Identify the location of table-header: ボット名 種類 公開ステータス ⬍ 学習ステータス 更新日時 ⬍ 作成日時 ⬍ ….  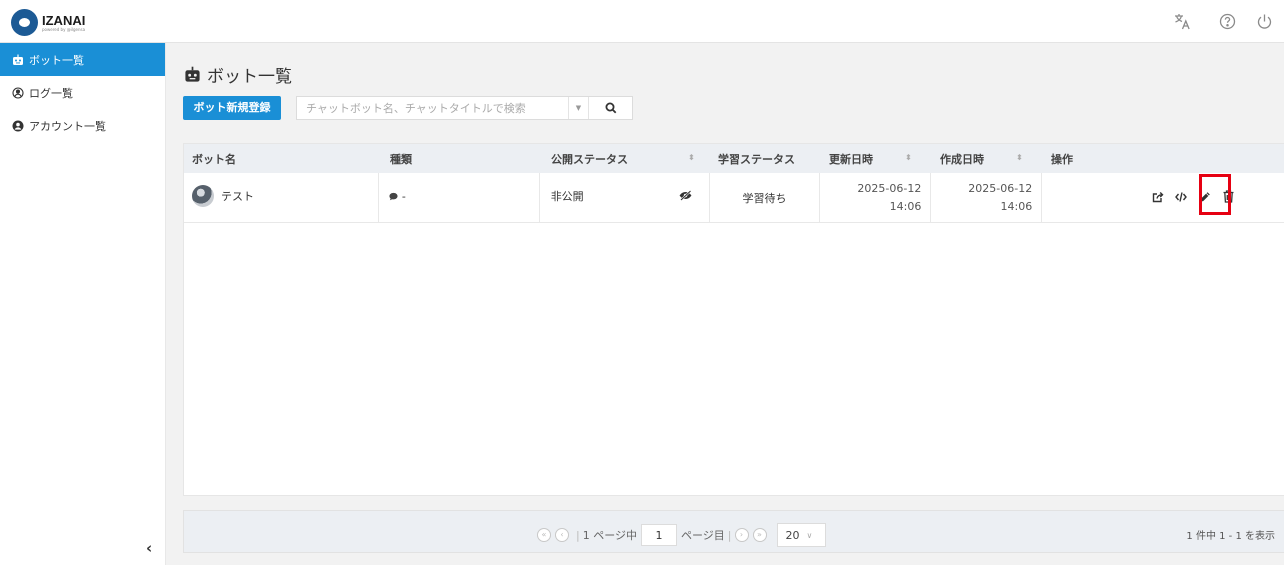
(734, 158).